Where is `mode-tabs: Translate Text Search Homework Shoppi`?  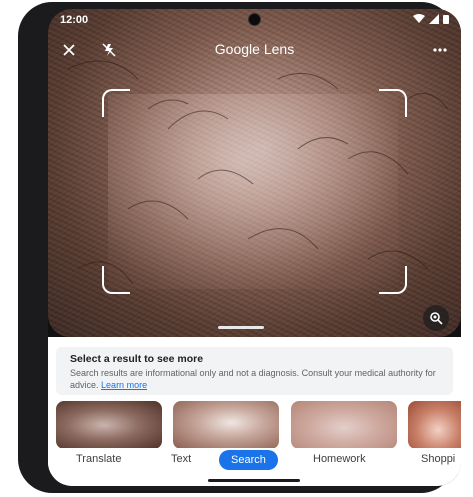
mode-tabs: Translate Text Search Homework Shoppi is located at coordinates (254, 461).